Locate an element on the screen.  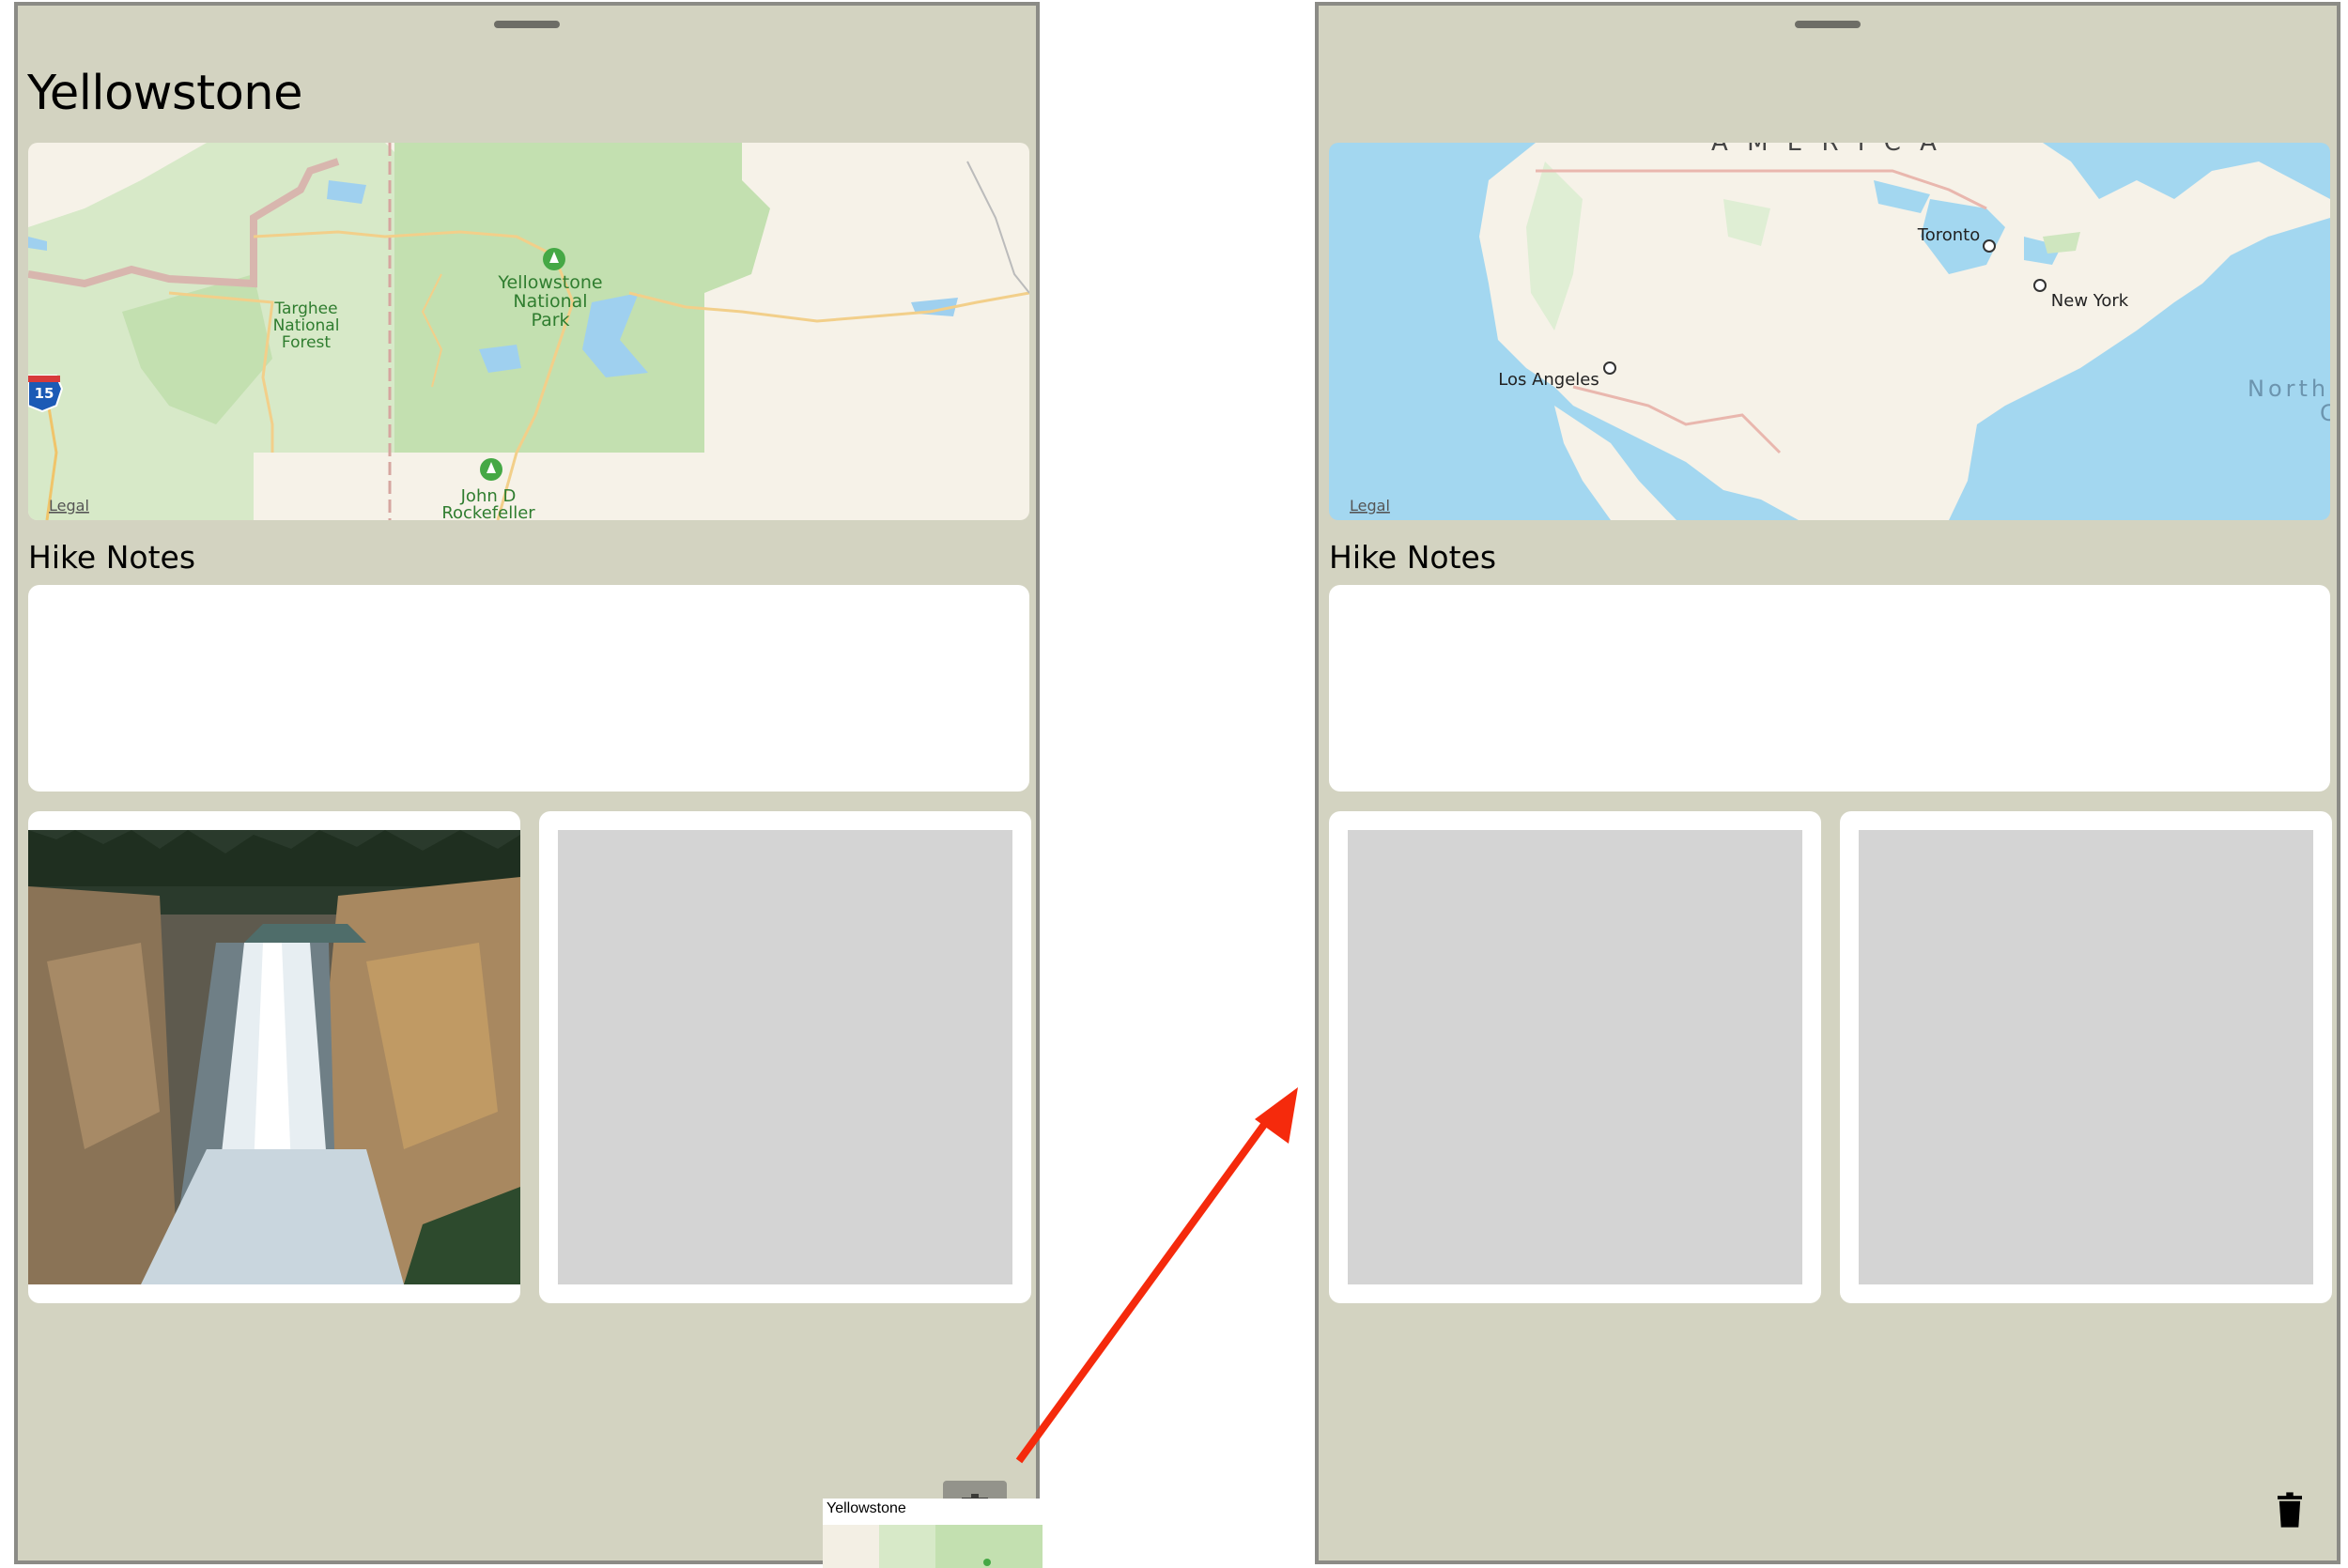
drag-preview: Yellowstone is located at coordinates (933, 1534).